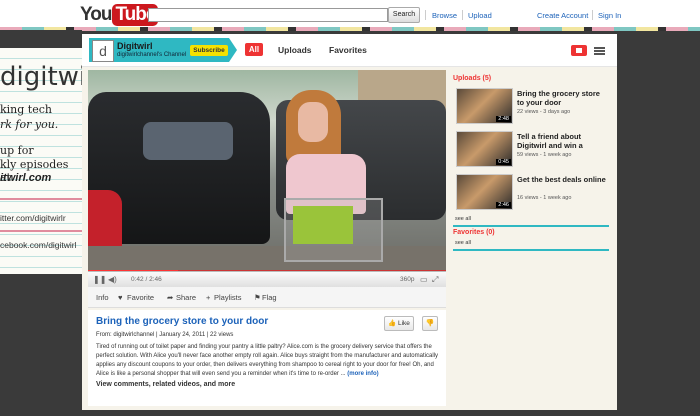 This screenshot has width=700, height=416. Describe the element at coordinates (474, 232) in the screenshot. I see `favorites-heading: Favorites (0)` at that location.